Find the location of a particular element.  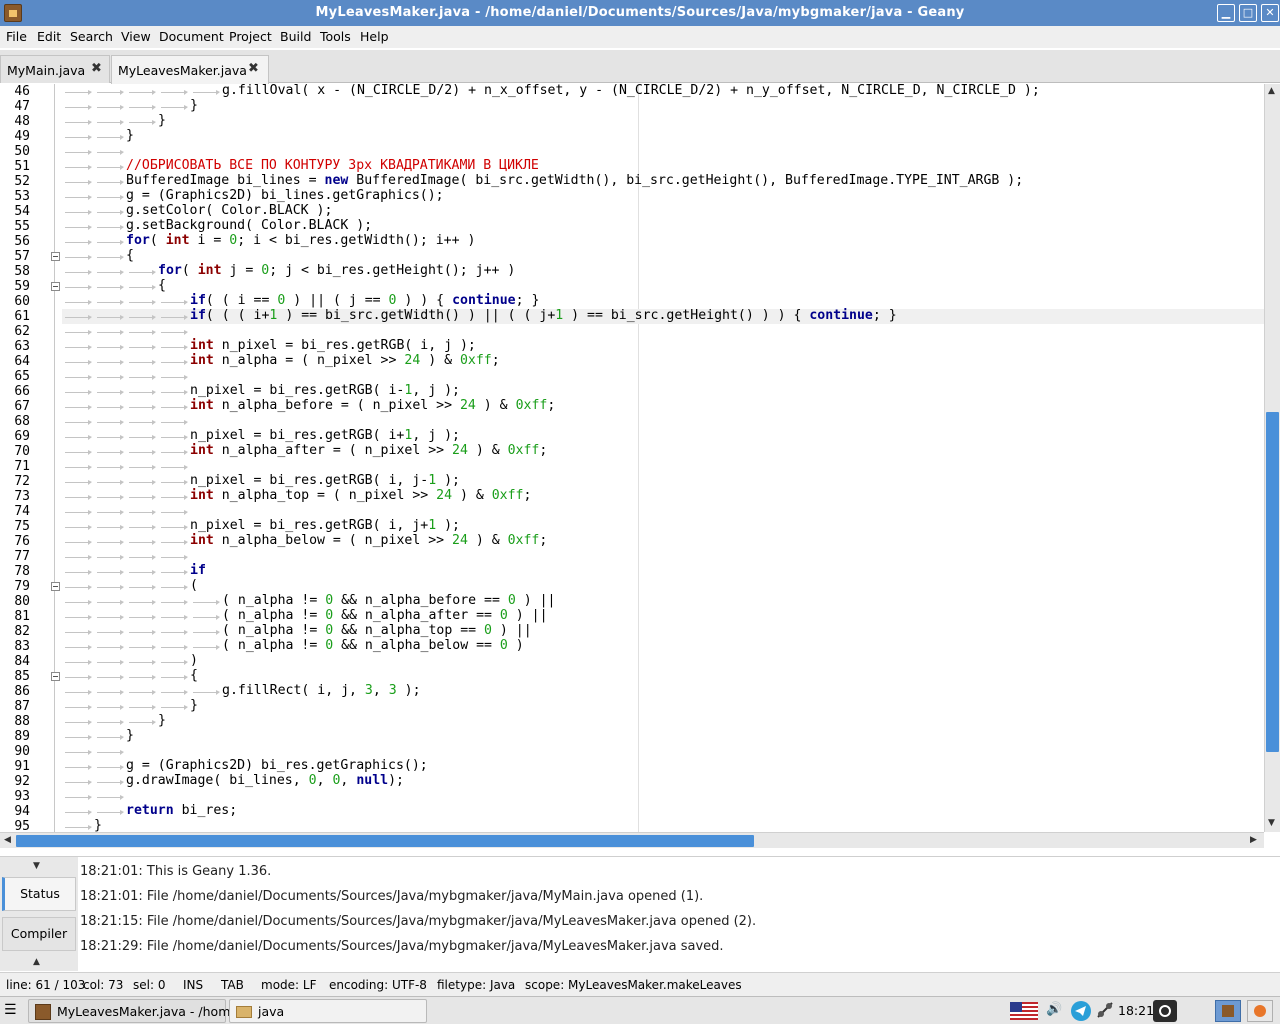

telegram-icon is located at coordinates (1081, 1011).